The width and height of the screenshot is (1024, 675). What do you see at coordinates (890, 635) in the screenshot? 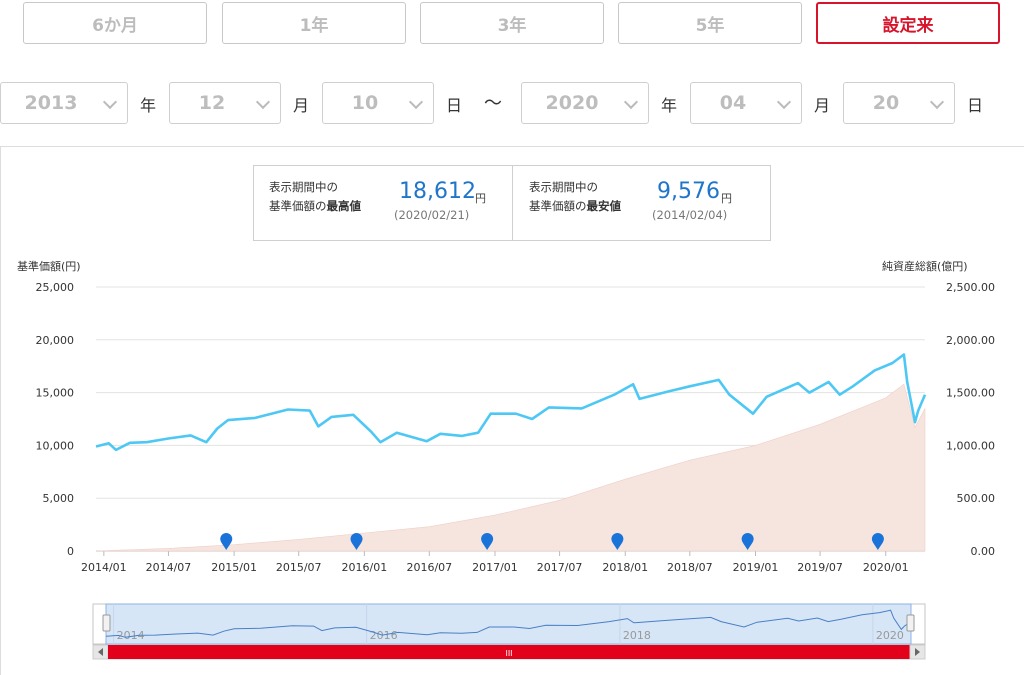
I see `navigator-year-label: 2020` at bounding box center [890, 635].